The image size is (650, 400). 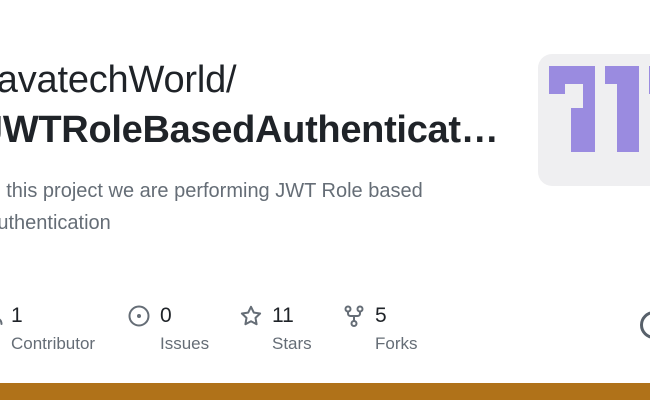 What do you see at coordinates (251, 315) in the screenshot?
I see `star-icon` at bounding box center [251, 315].